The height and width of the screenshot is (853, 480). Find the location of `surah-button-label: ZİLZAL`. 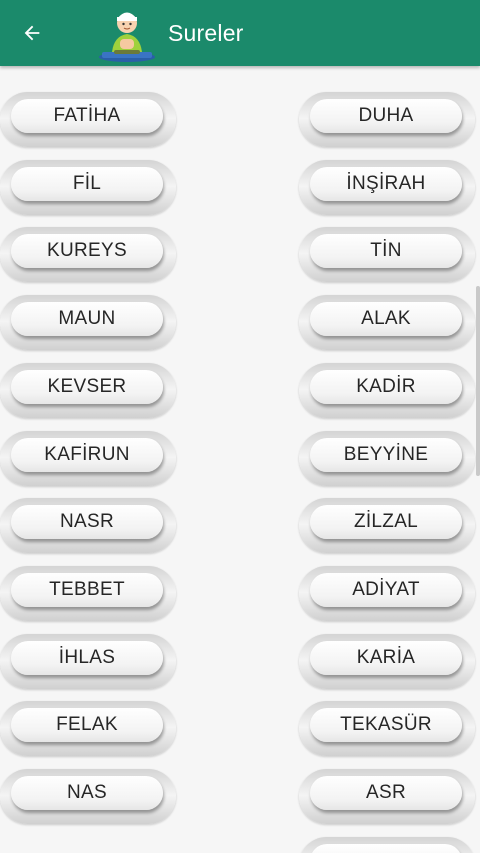

surah-button-label: ZİLZAL is located at coordinates (386, 522).